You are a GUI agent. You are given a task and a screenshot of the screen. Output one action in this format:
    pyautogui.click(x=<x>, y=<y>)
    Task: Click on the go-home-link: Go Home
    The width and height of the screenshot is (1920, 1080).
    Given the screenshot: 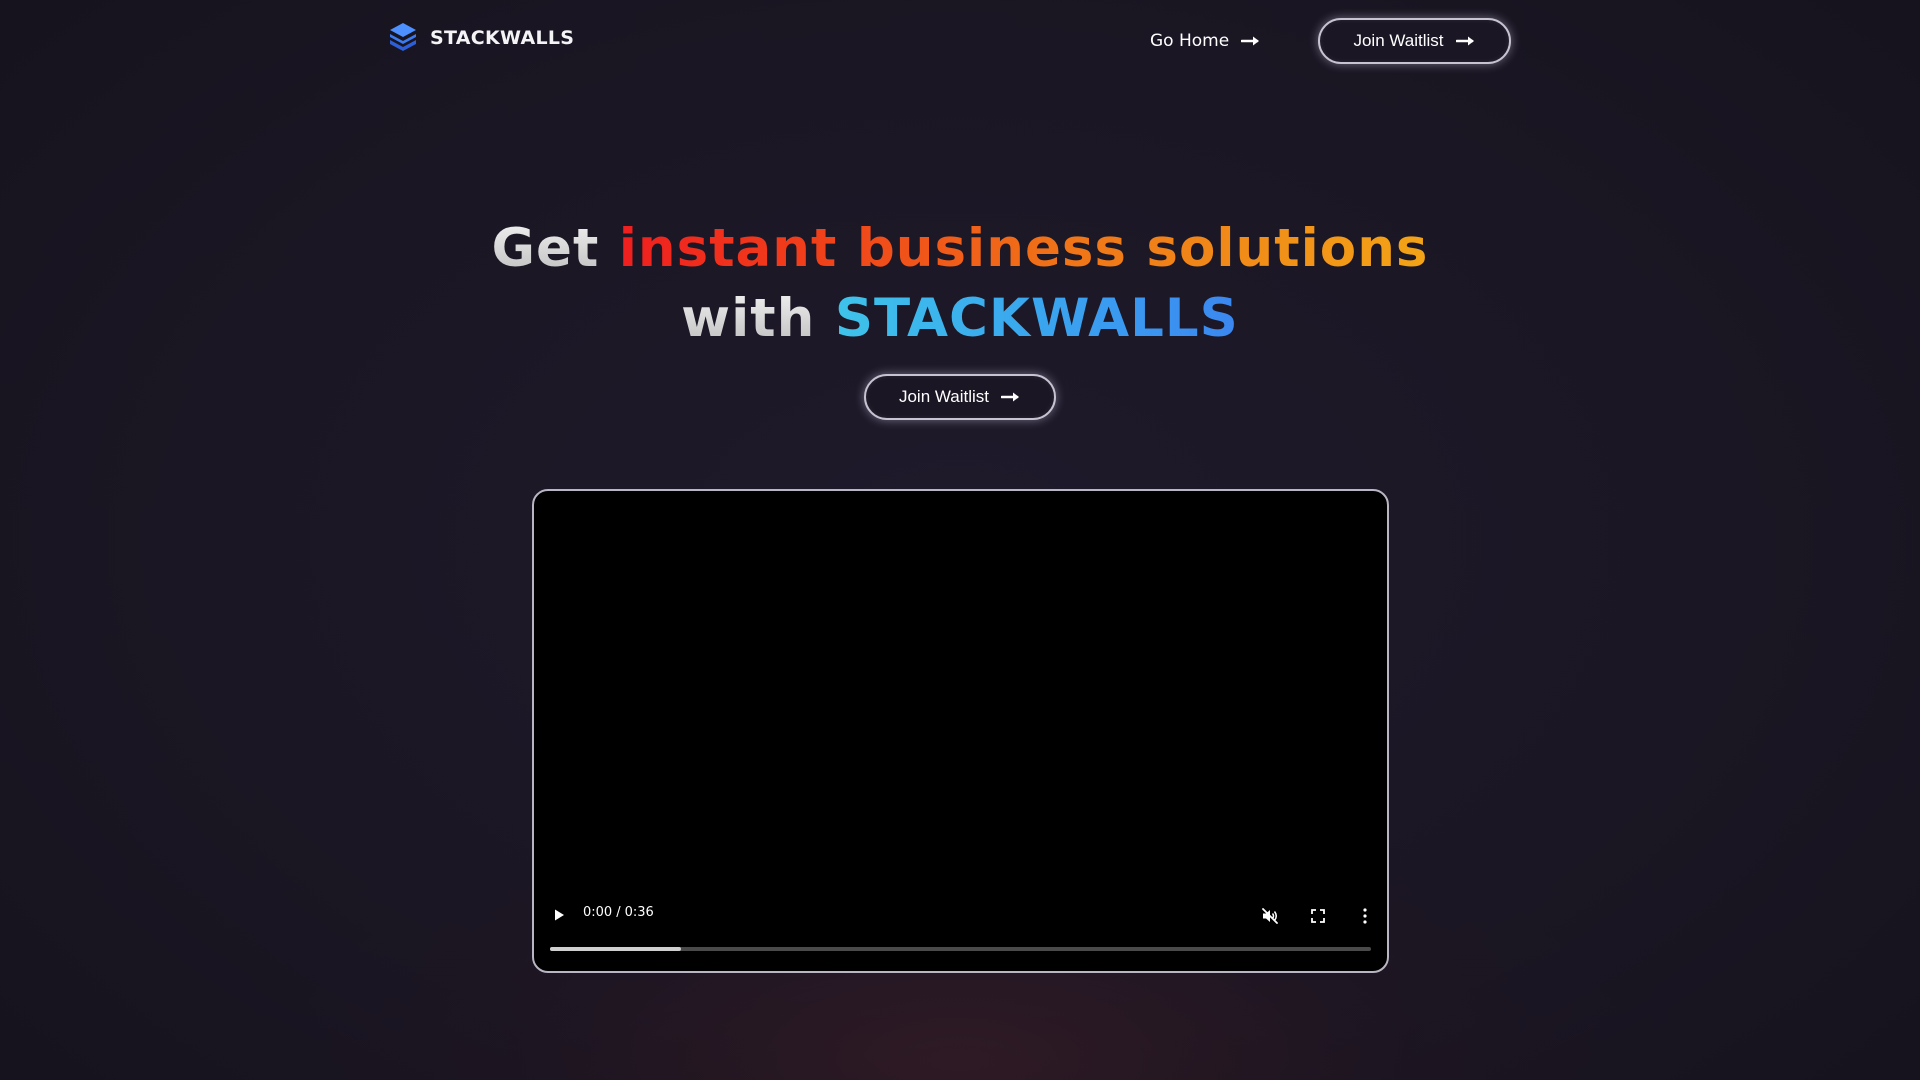 What is the action you would take?
    pyautogui.click(x=1205, y=41)
    